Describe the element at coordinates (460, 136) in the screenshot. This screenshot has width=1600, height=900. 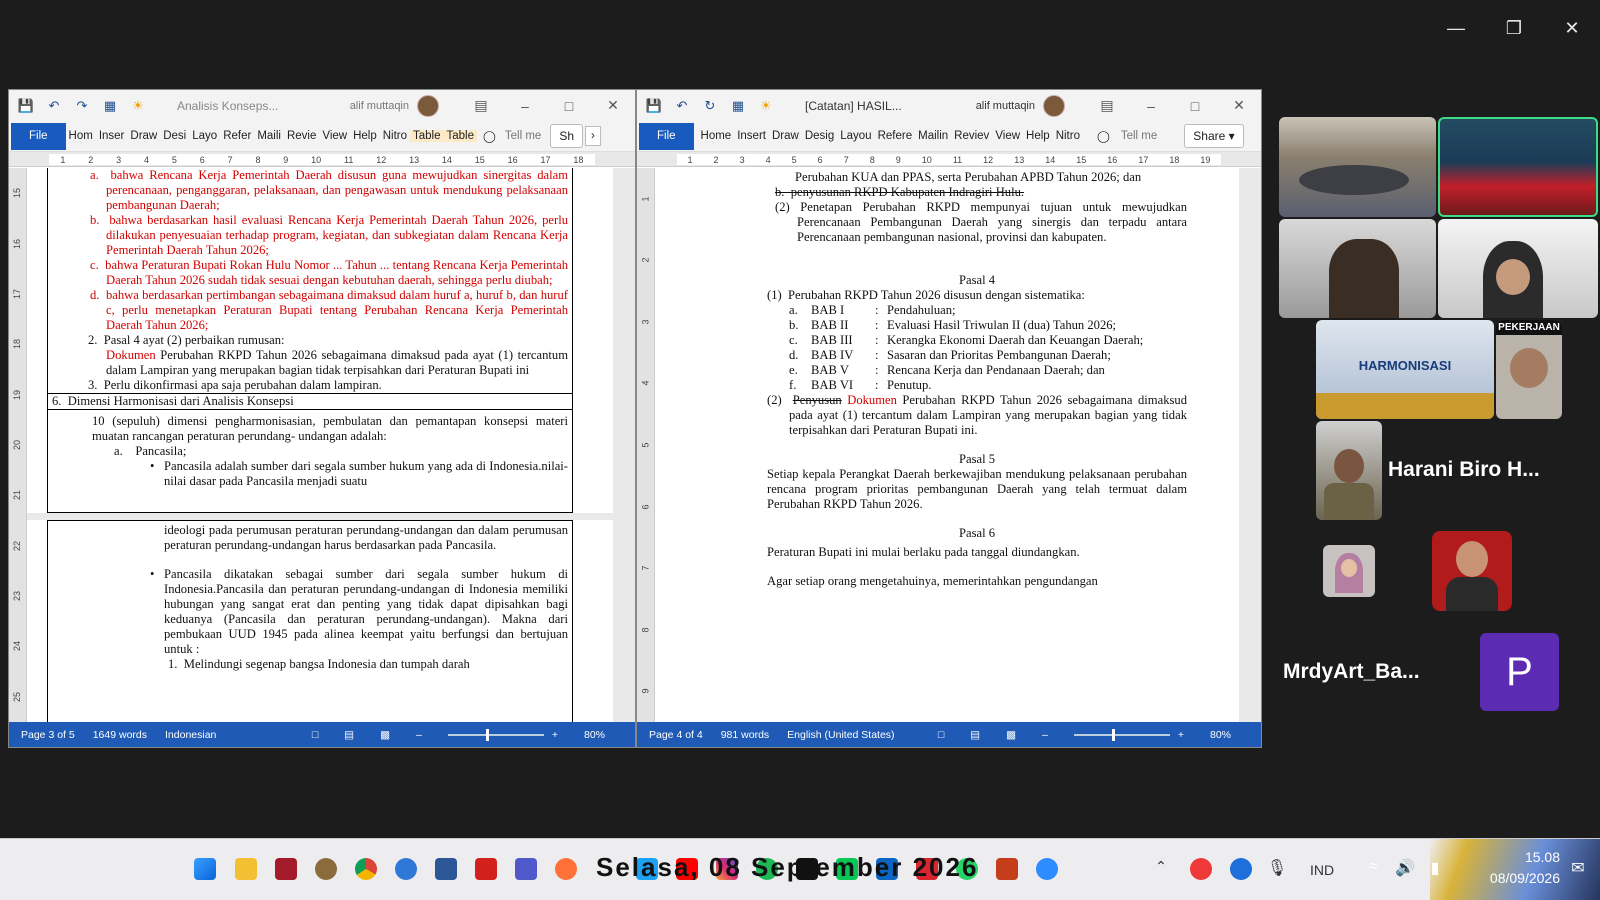
I see `tab-table-layout: Table` at that location.